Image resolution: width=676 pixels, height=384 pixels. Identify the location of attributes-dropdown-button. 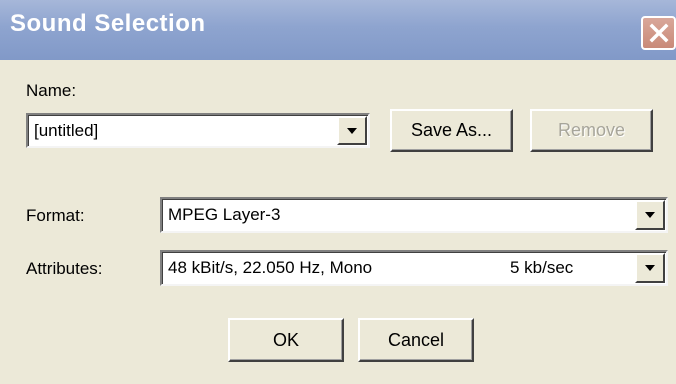
(650, 268).